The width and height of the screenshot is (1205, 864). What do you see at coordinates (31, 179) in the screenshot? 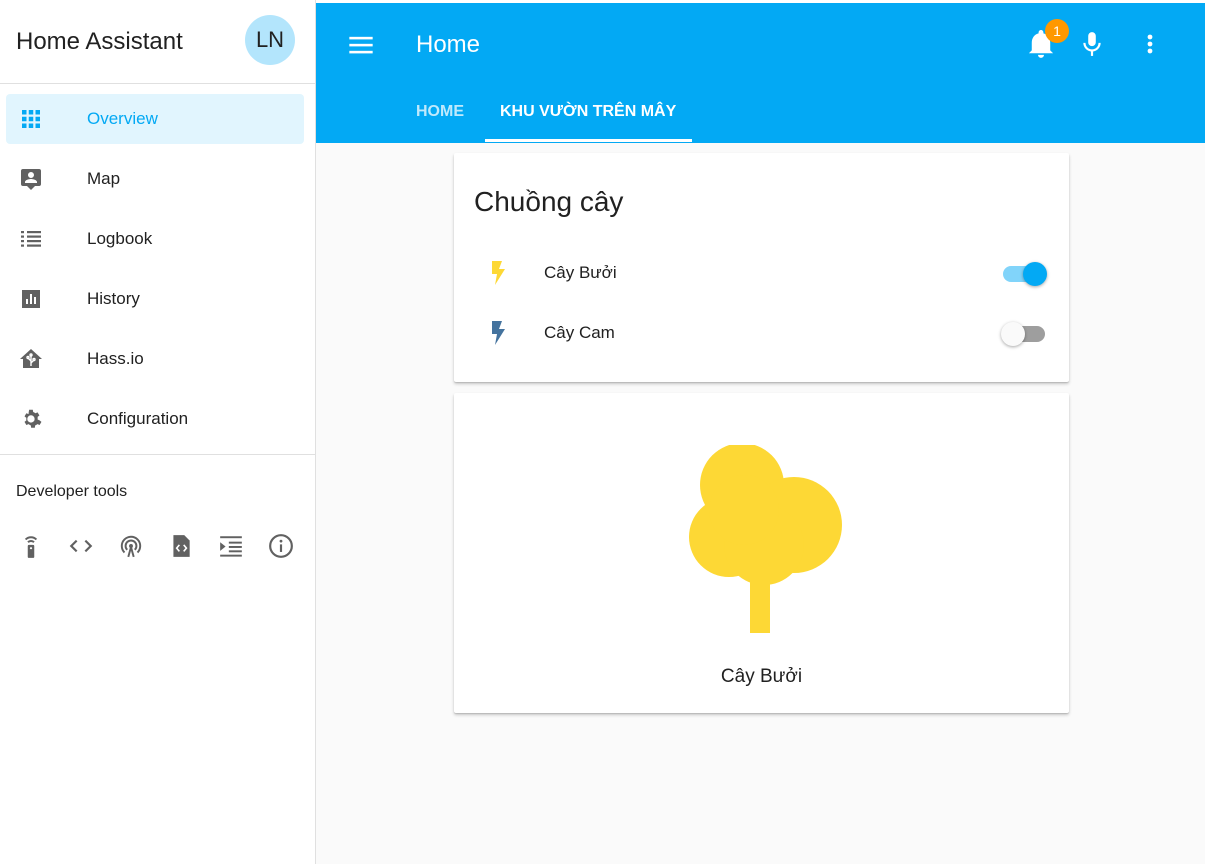
I see `account-location-icon` at bounding box center [31, 179].